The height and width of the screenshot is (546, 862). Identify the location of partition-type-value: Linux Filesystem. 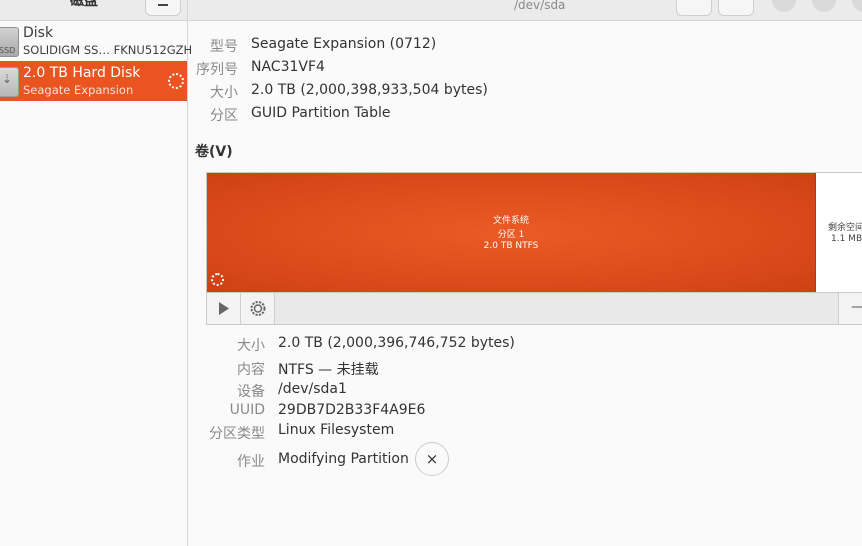
(336, 430).